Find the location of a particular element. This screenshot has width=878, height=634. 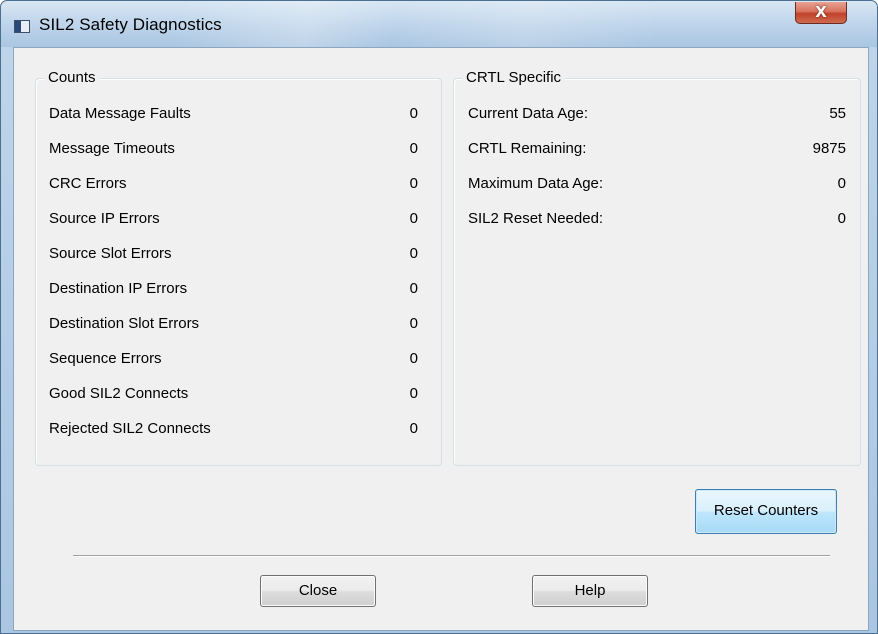

count-label: Destination Slot Errors is located at coordinates (124, 323).